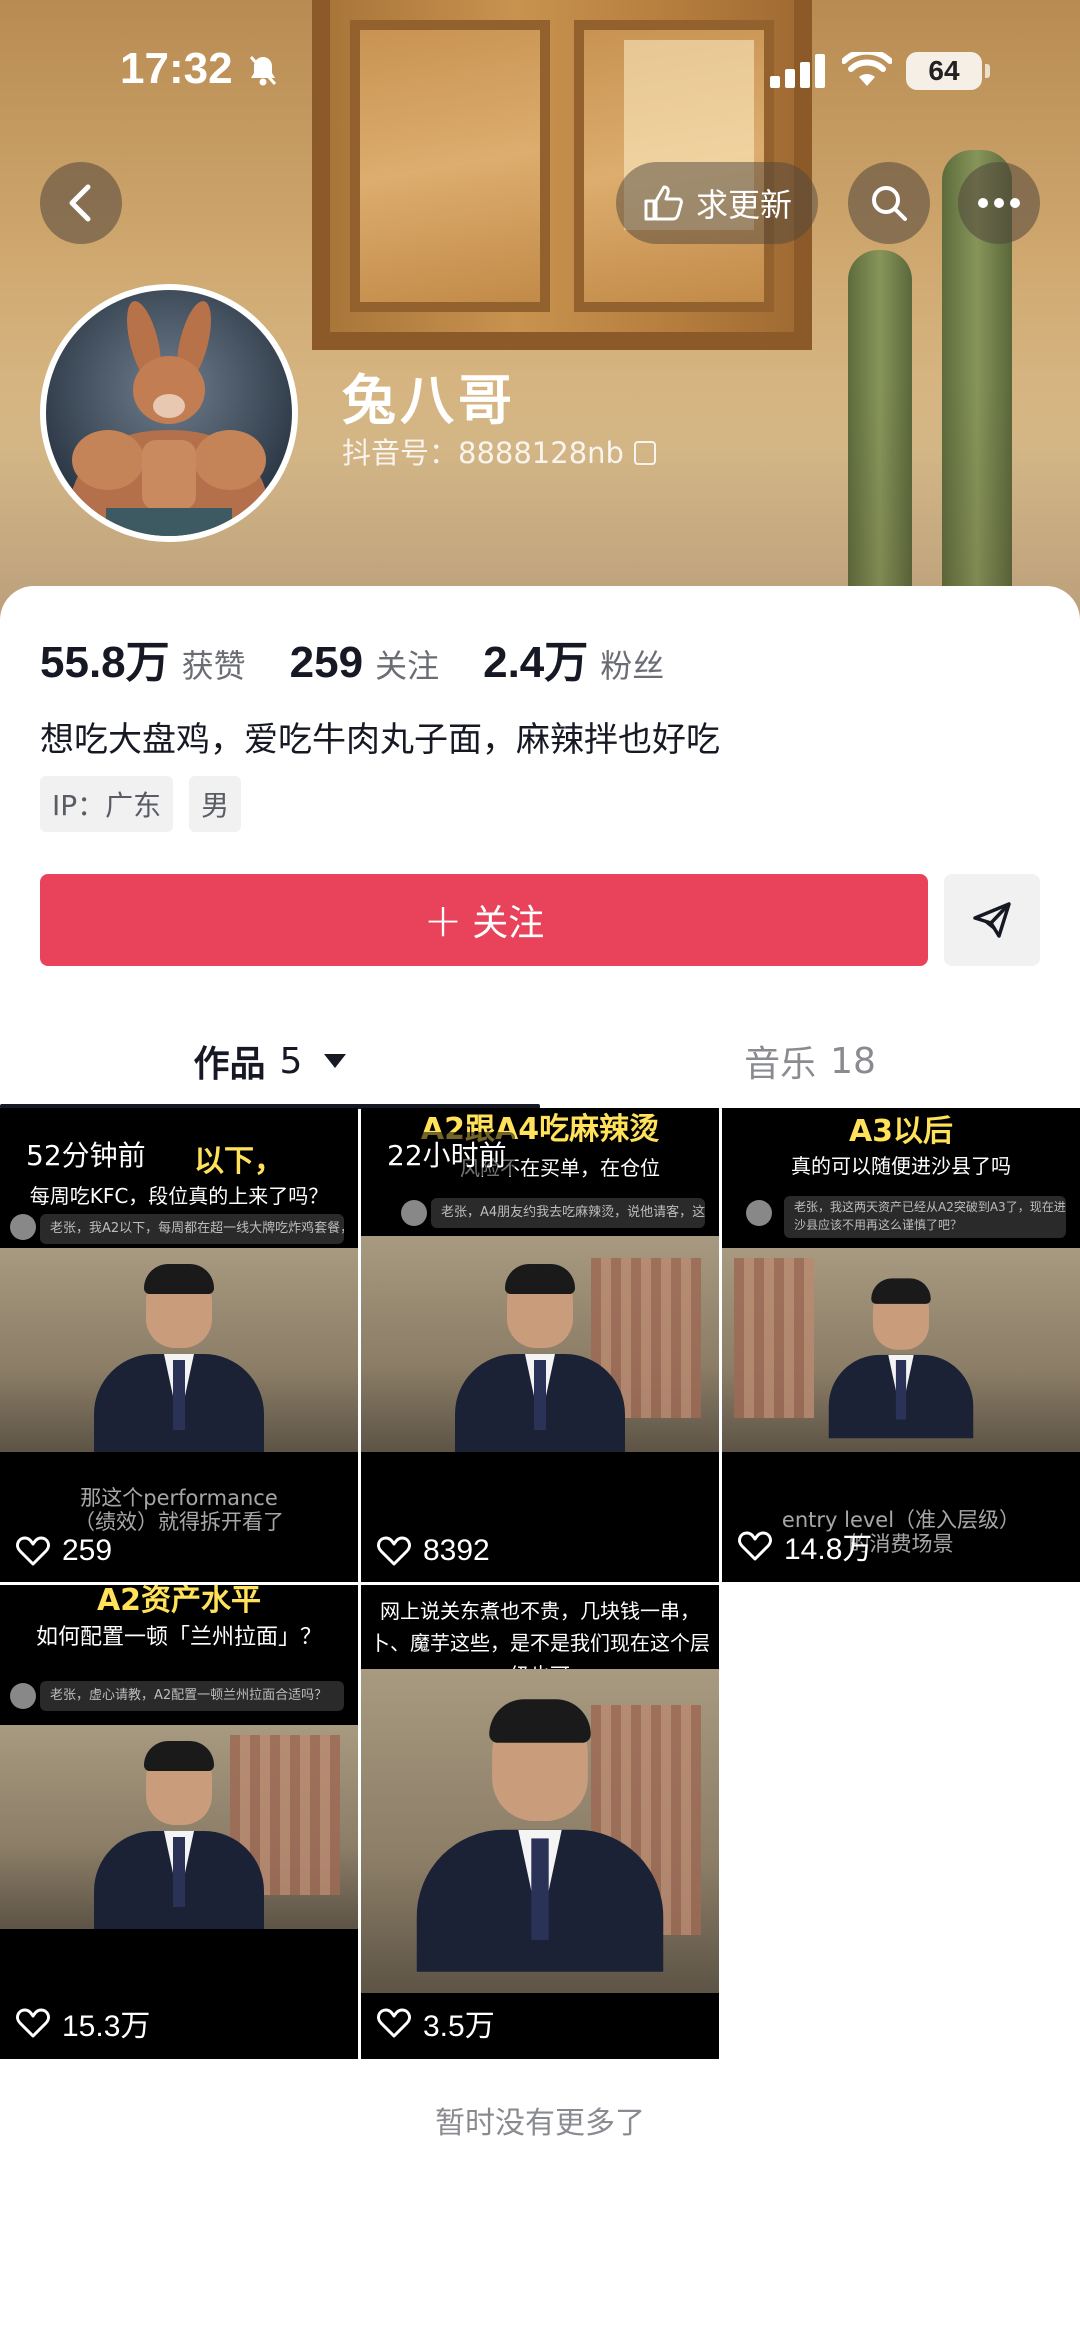 Image resolution: width=1080 pixels, height=2341 pixels. Describe the element at coordinates (853, 1061) in the screenshot. I see `tab-music-count: 18` at that location.